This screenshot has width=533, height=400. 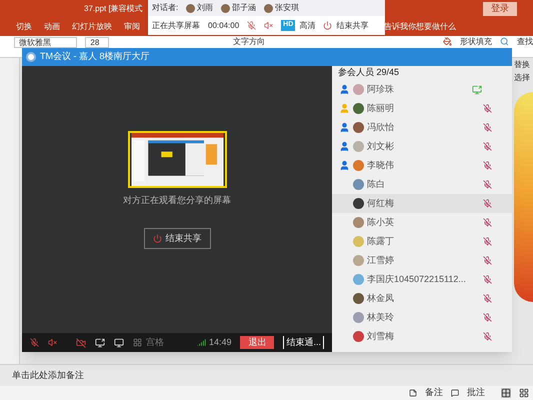 I want to click on leave-button: 退出, so click(x=257, y=342).